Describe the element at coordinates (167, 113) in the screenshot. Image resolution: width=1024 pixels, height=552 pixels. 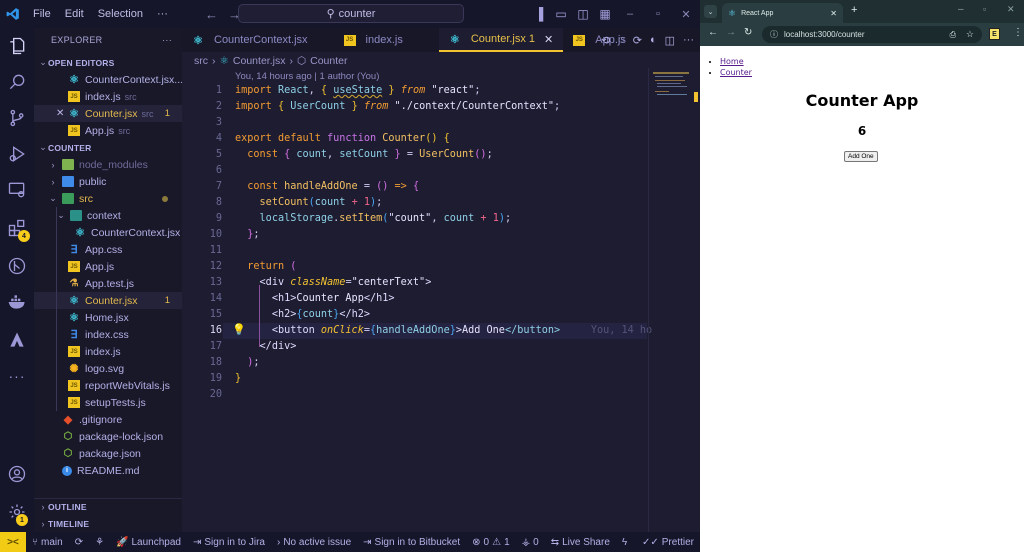
I see `problem-count: 1` at that location.